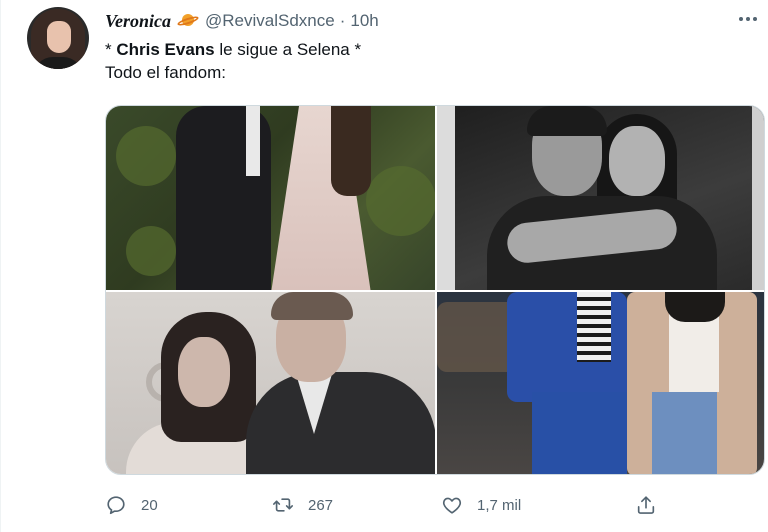 This screenshot has width=768, height=532. I want to click on reply-count: 20, so click(149, 505).